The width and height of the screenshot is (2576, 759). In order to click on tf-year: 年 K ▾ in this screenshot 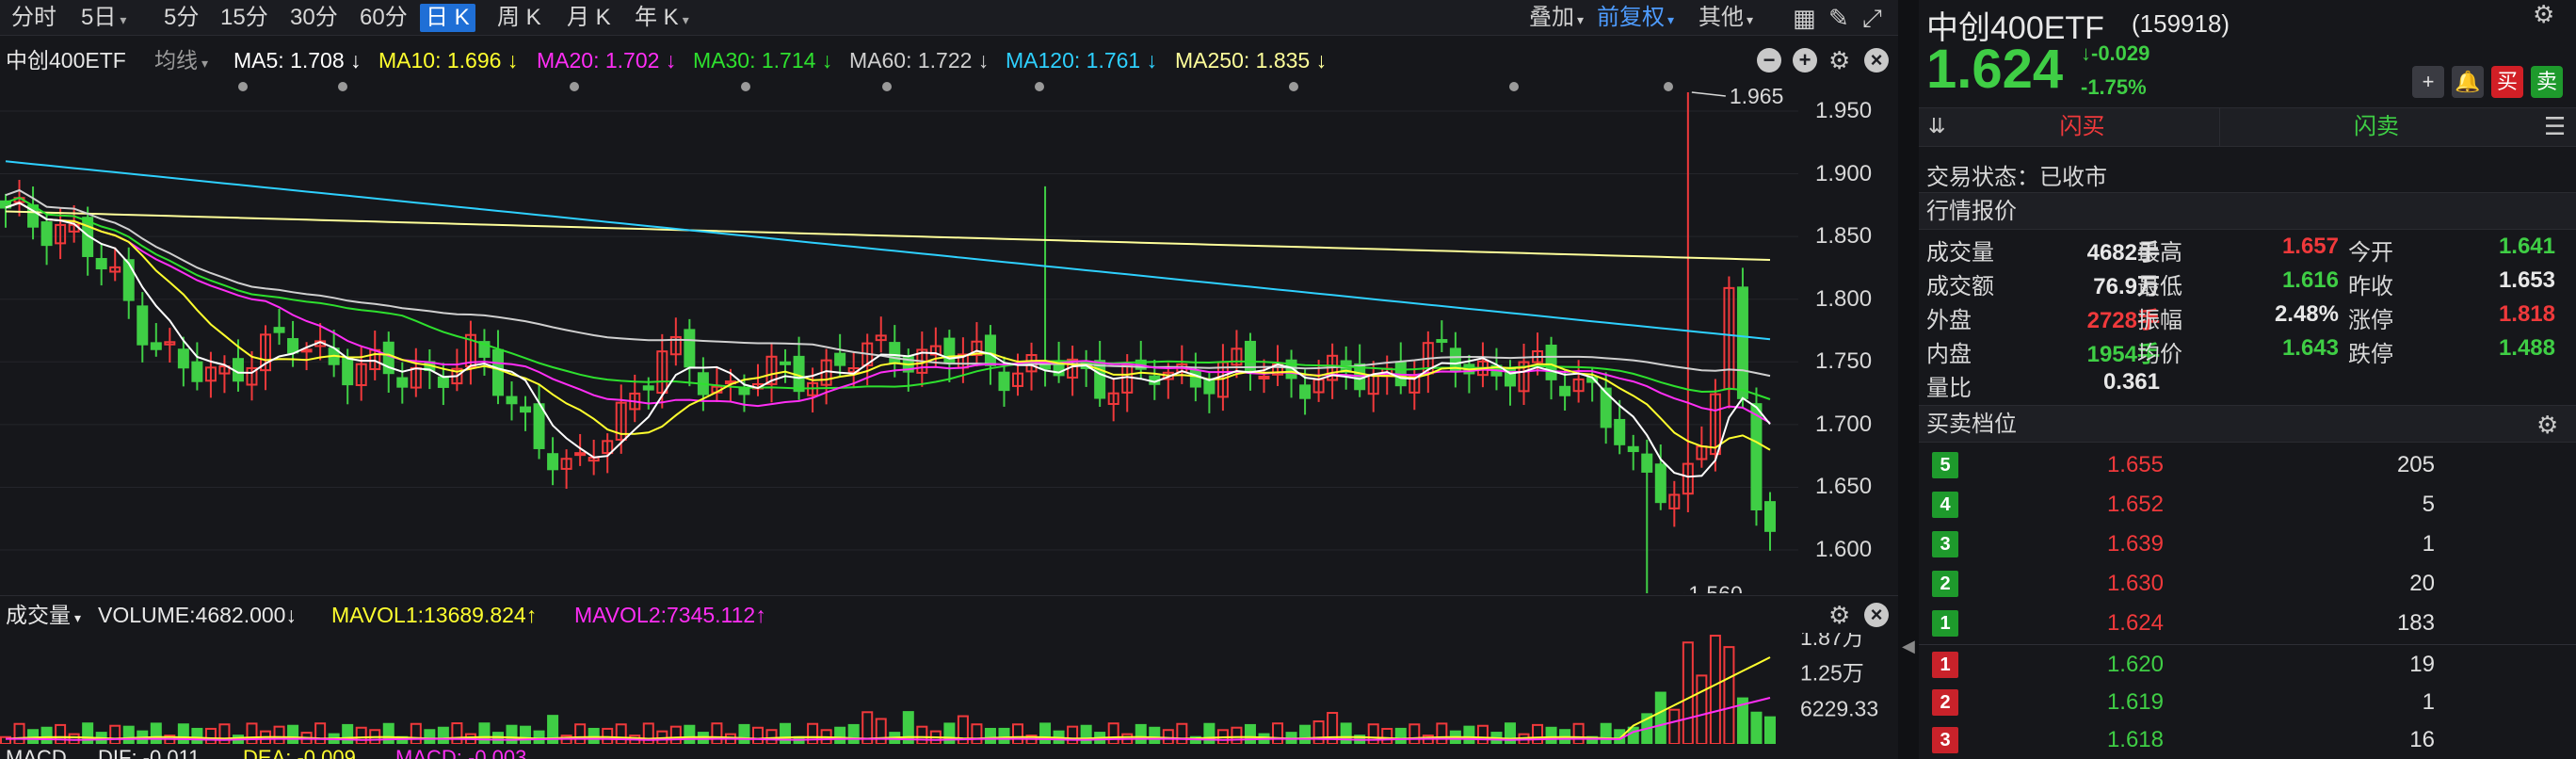, I will do `click(662, 18)`.